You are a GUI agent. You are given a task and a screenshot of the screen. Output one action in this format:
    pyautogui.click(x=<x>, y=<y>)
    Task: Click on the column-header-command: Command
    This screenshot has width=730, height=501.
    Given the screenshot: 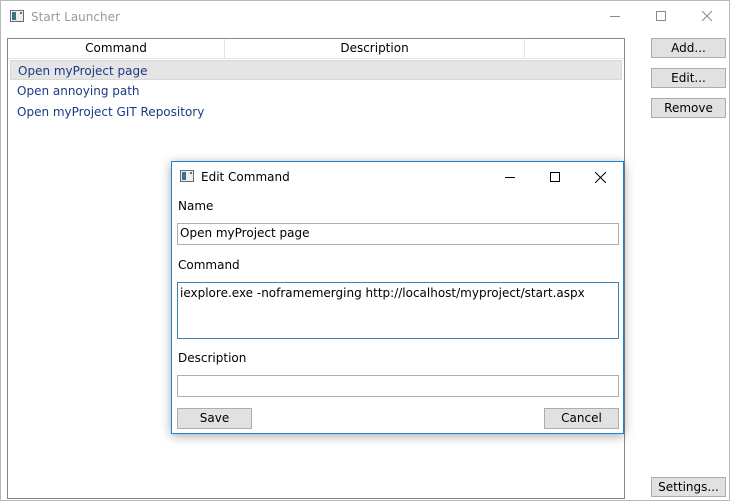 What is the action you would take?
    pyautogui.click(x=116, y=48)
    